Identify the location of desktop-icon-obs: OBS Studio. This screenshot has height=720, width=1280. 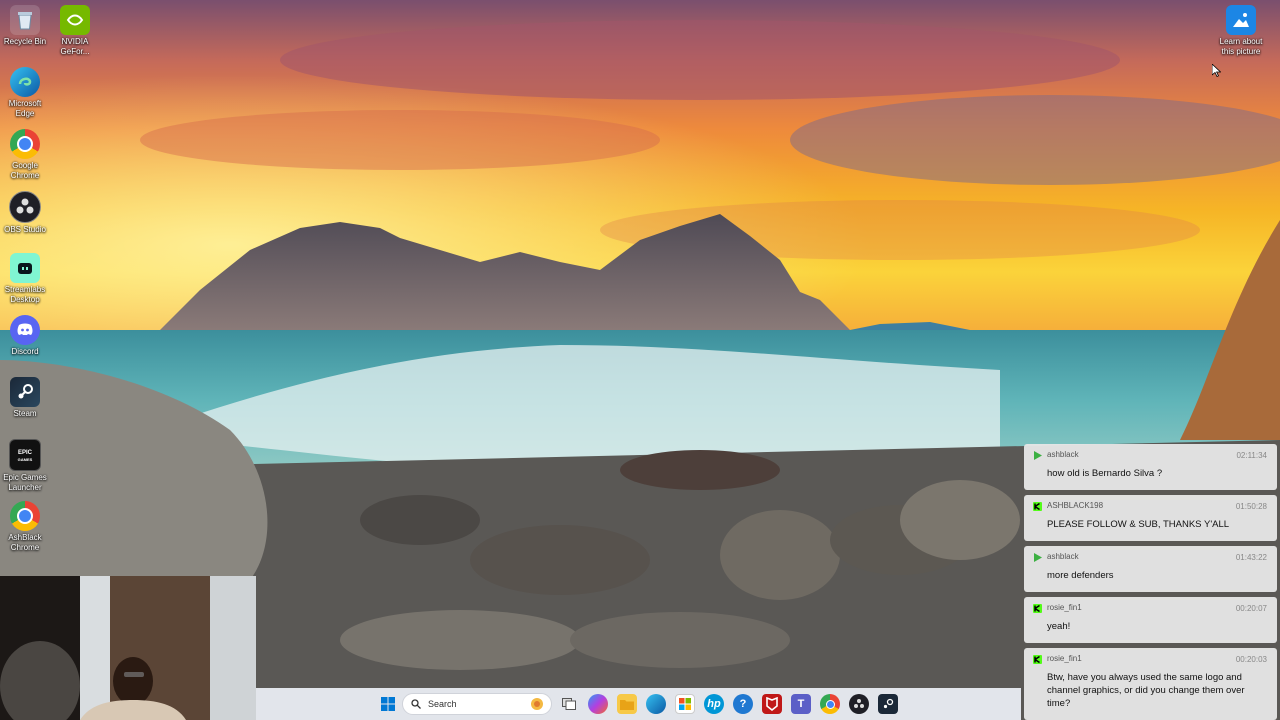
(25, 213).